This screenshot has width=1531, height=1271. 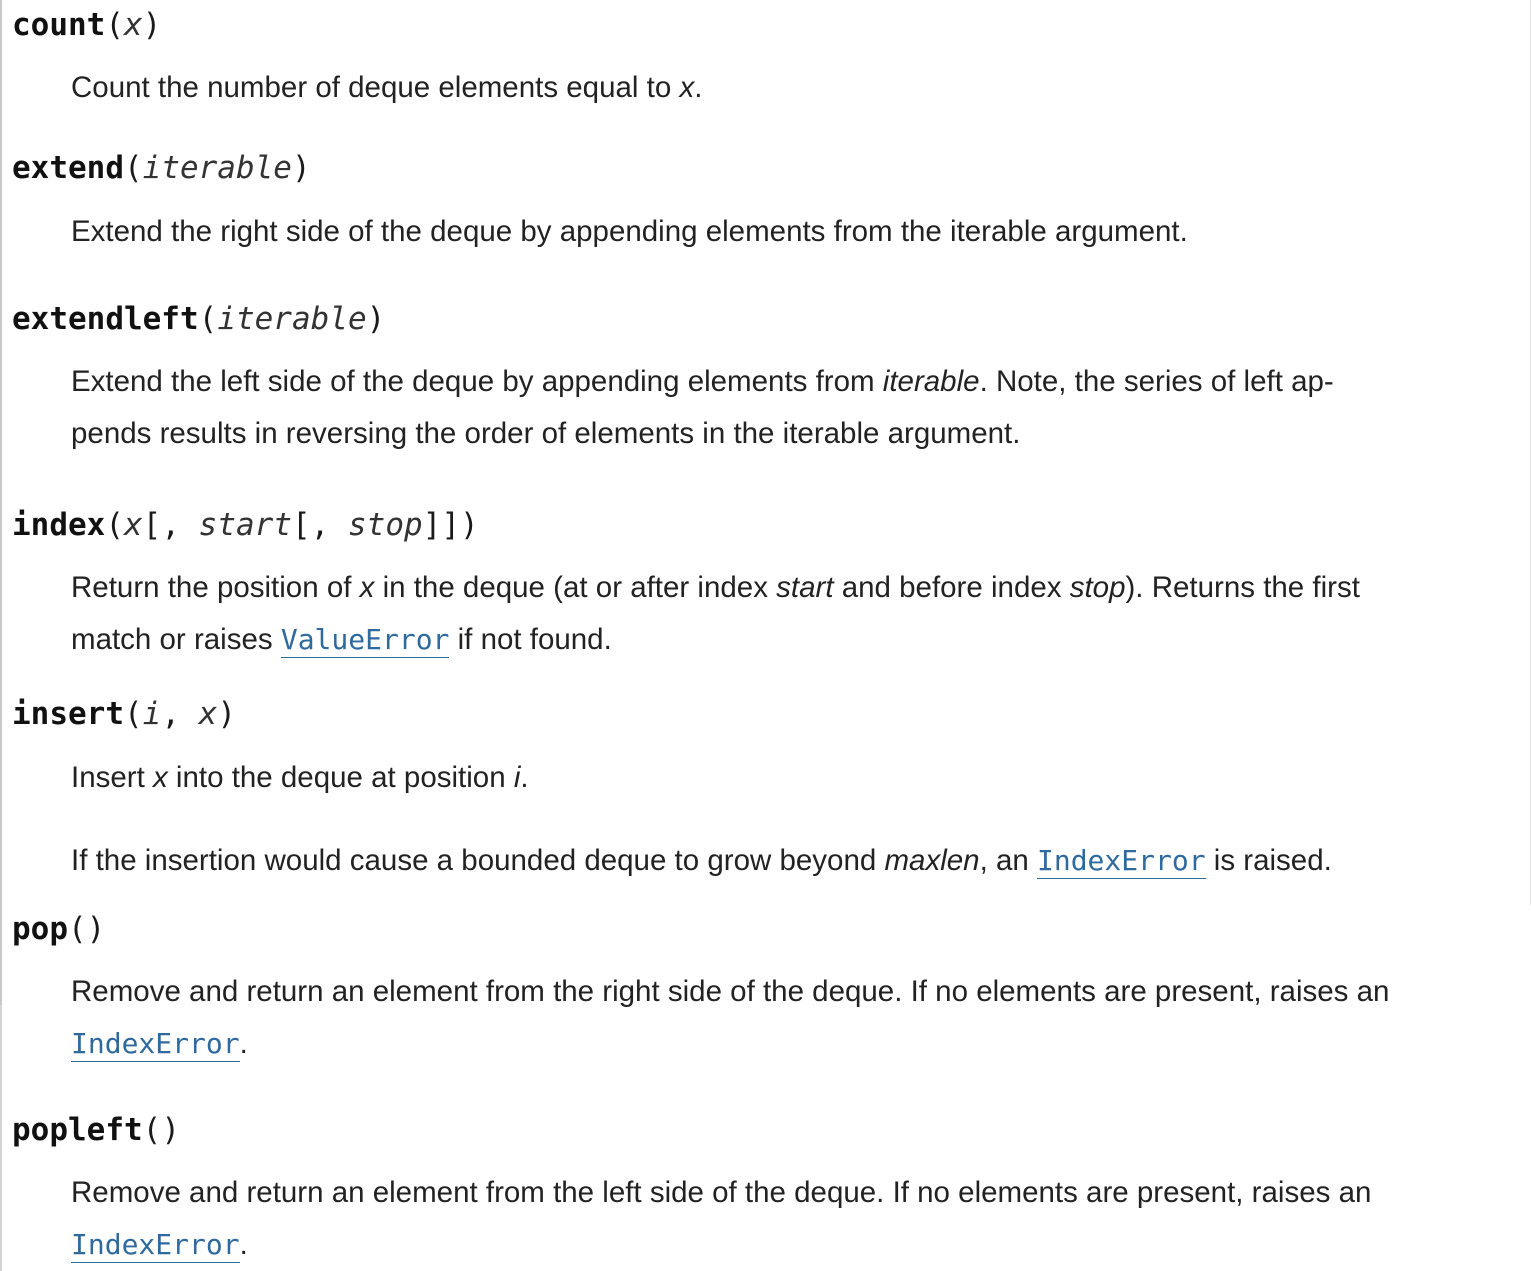 I want to click on method-signature-pop: pop(), so click(x=58, y=929).